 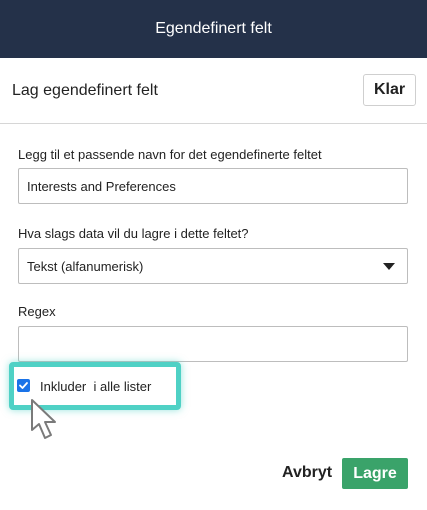 I want to click on save-button: Lagre, so click(x=375, y=473).